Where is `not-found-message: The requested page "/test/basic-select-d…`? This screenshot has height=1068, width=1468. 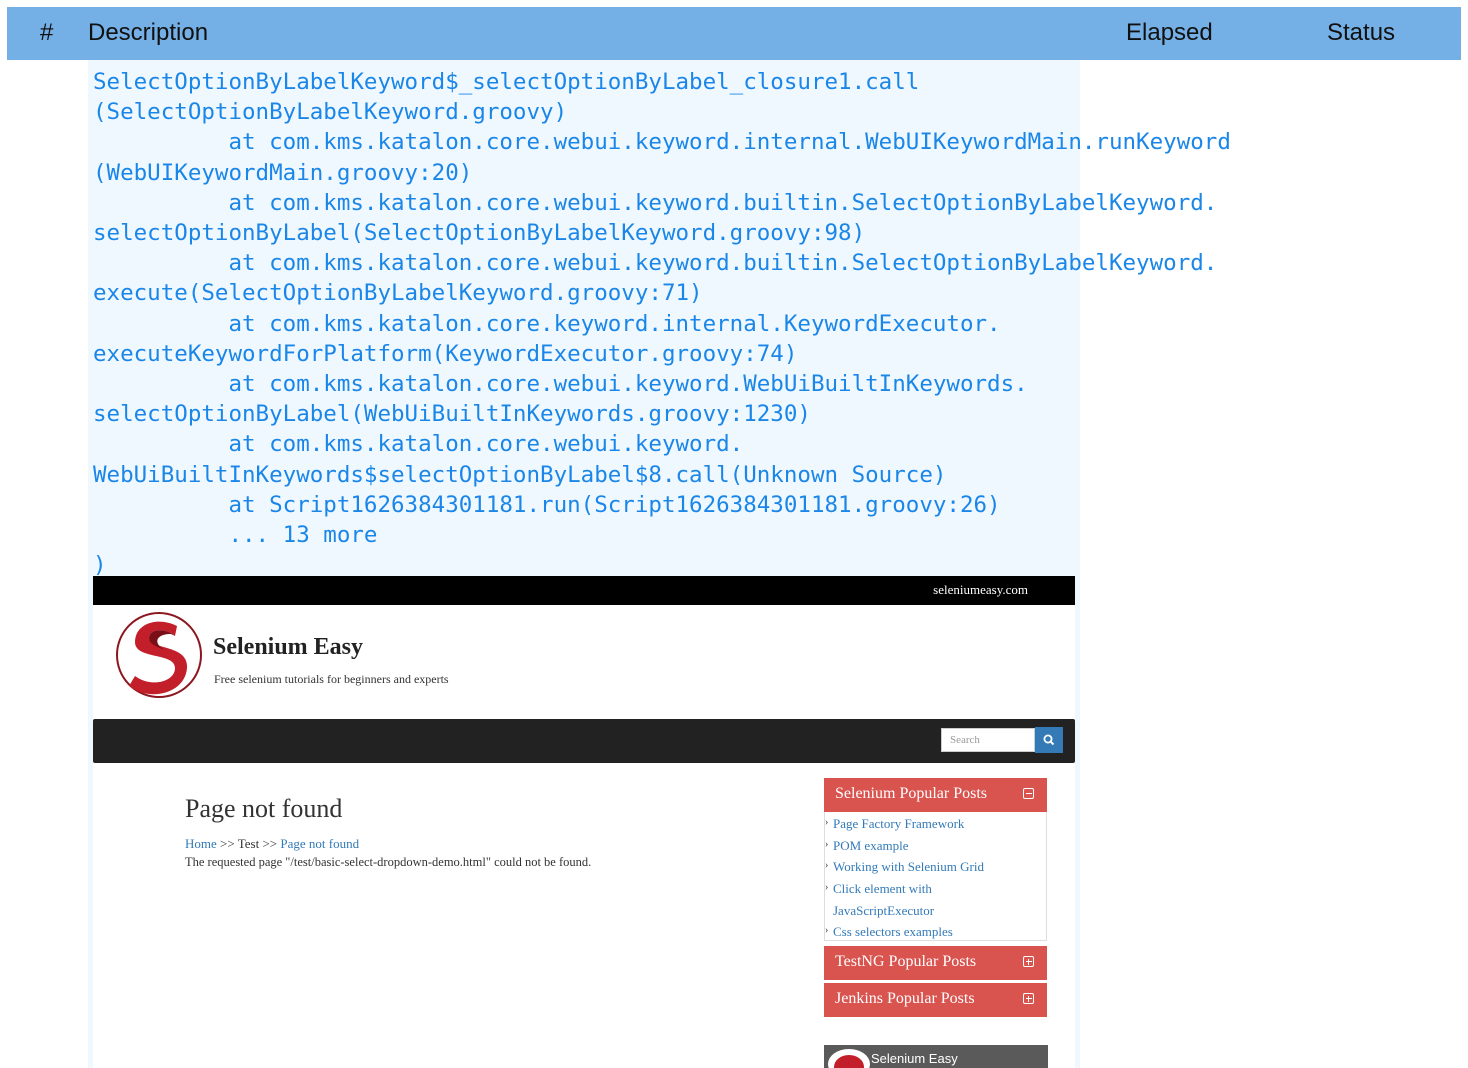 not-found-message: The requested page "/test/basic-select-d… is located at coordinates (388, 862).